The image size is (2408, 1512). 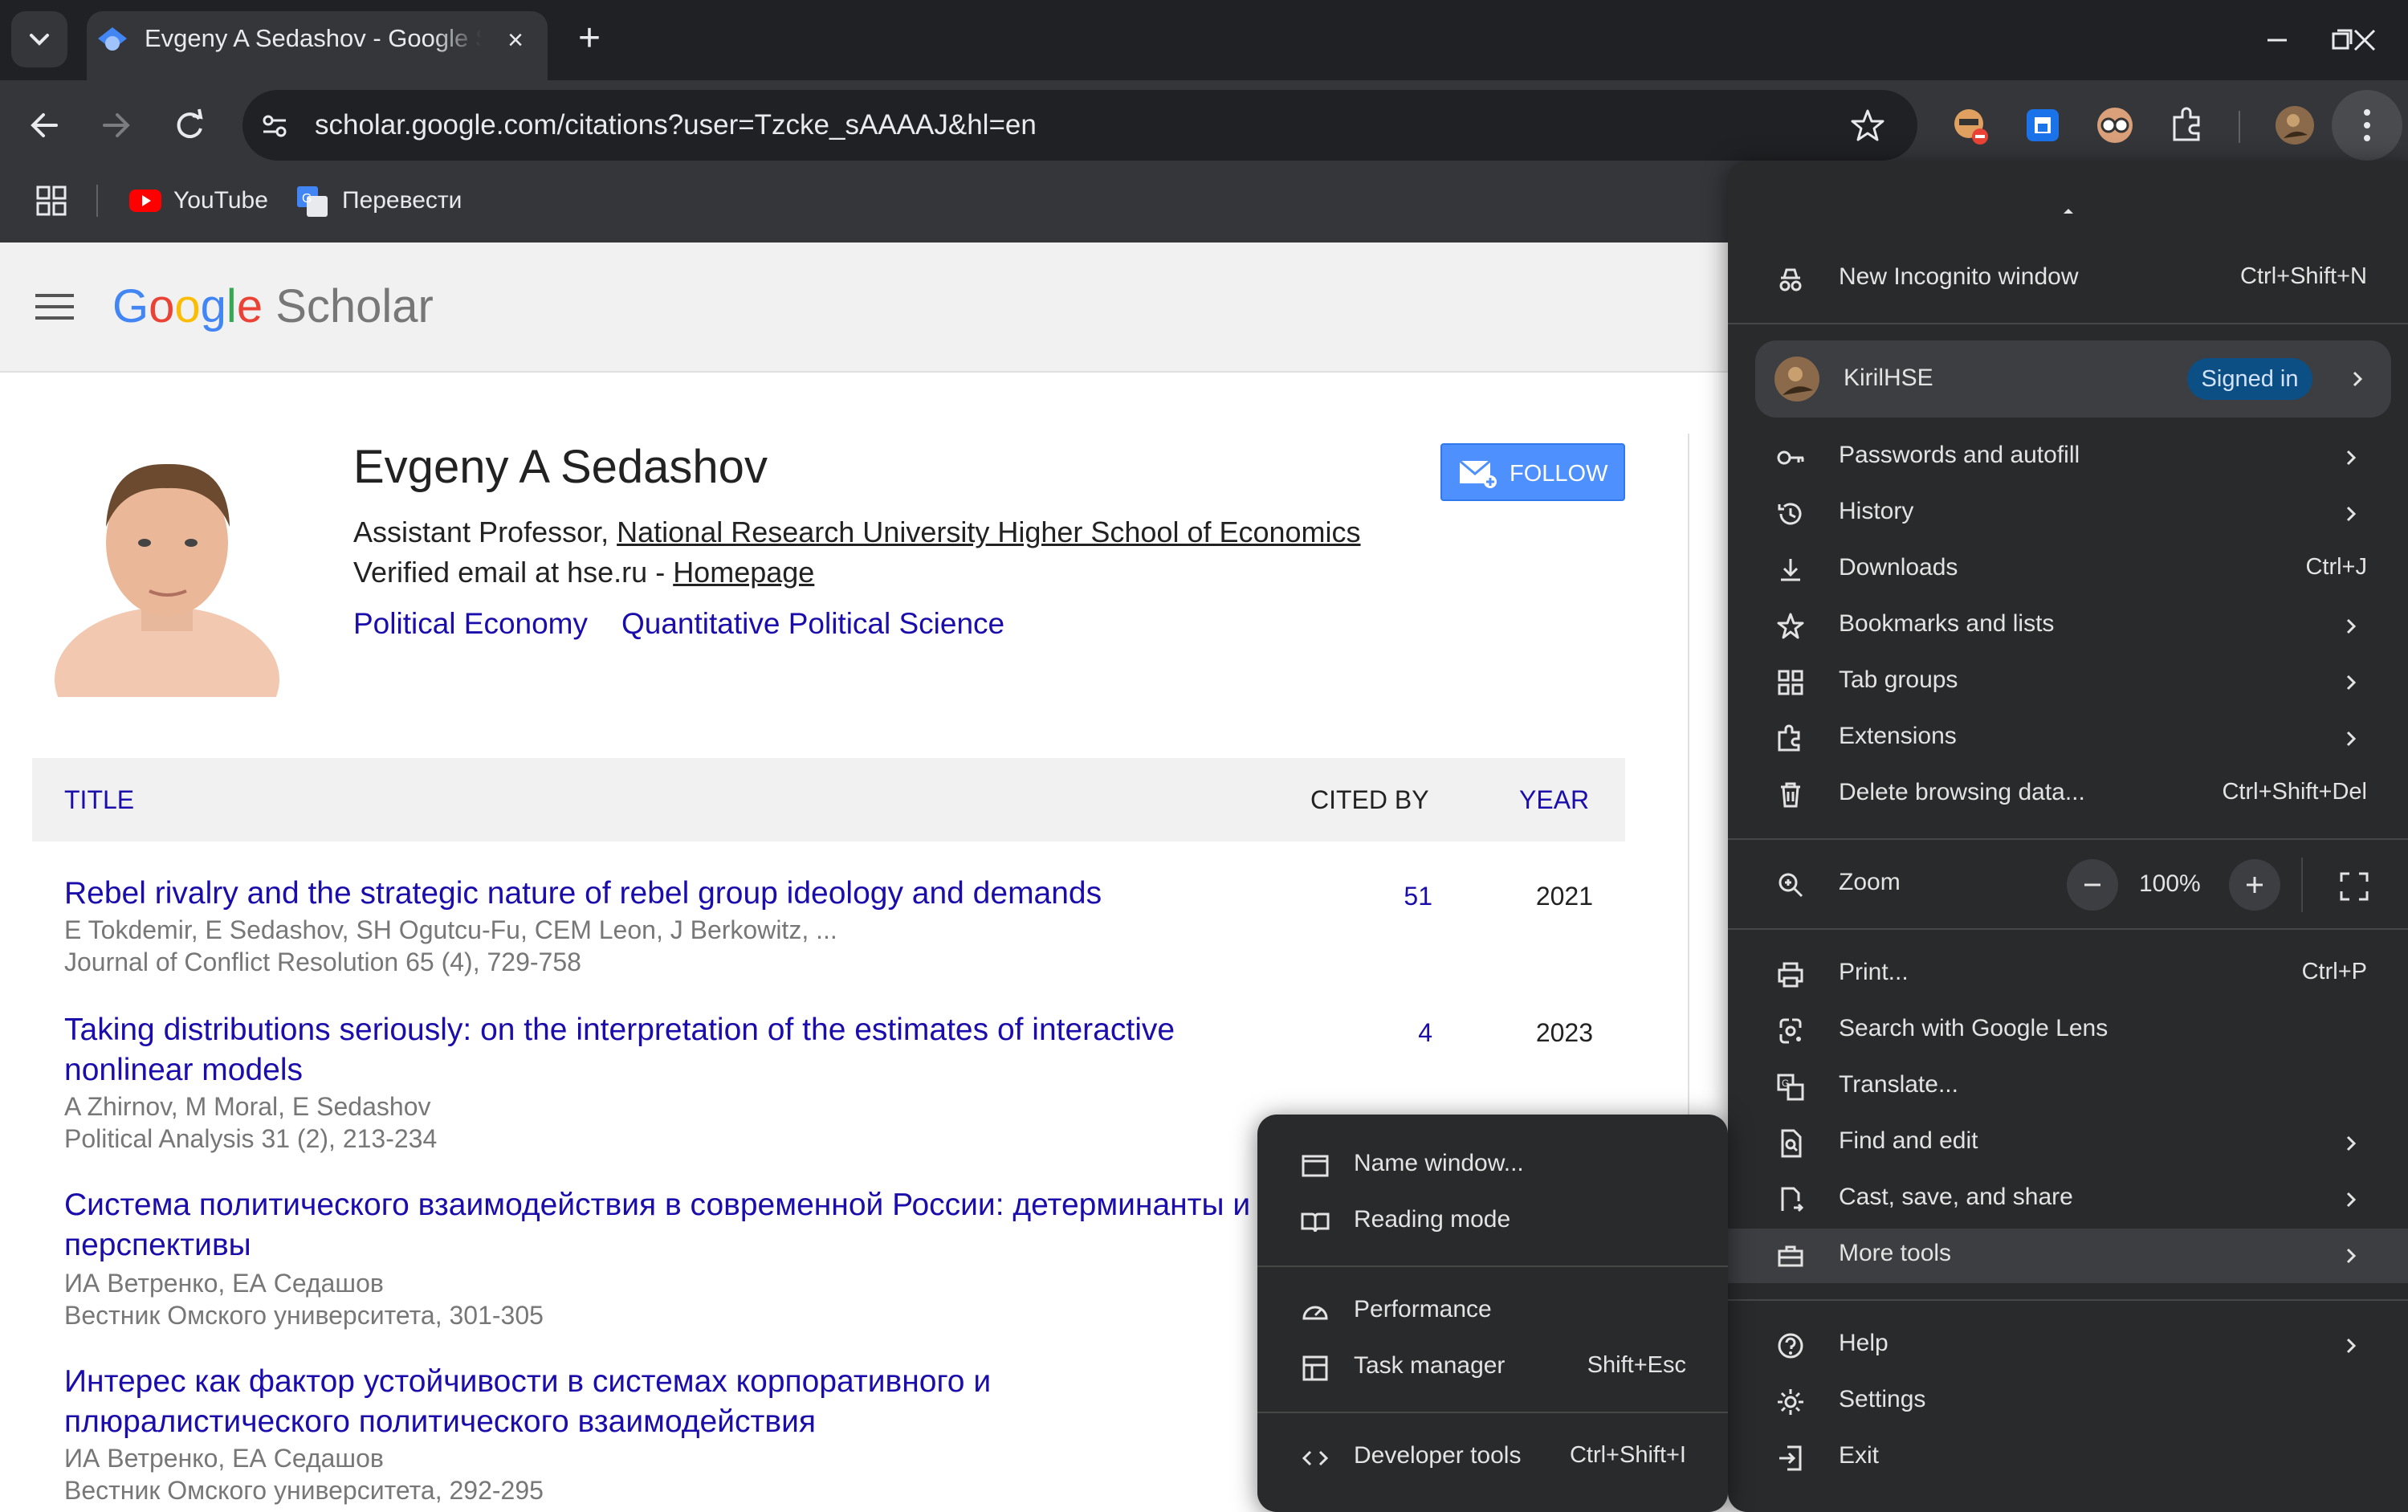 I want to click on profile-name-label: KirilHSE, so click(x=1888, y=378).